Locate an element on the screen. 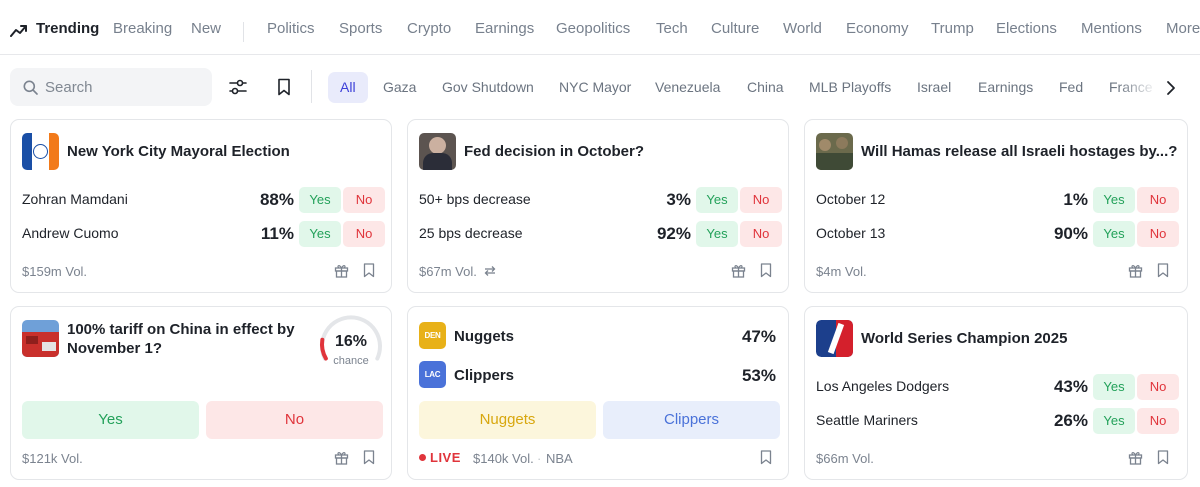 The height and width of the screenshot is (487, 1200). market-title: Fed decision in October? is located at coordinates (554, 151).